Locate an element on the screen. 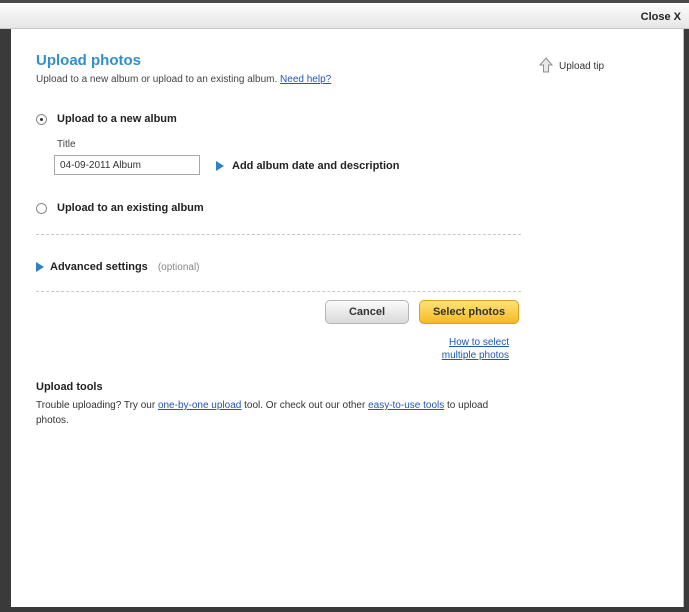  new-album-label: Upload to a new album is located at coordinates (117, 119).